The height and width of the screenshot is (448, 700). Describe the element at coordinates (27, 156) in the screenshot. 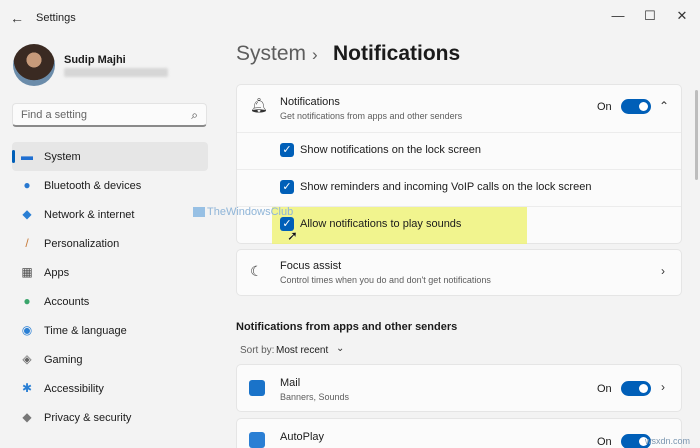

I see `monitor-icon: ▬` at that location.